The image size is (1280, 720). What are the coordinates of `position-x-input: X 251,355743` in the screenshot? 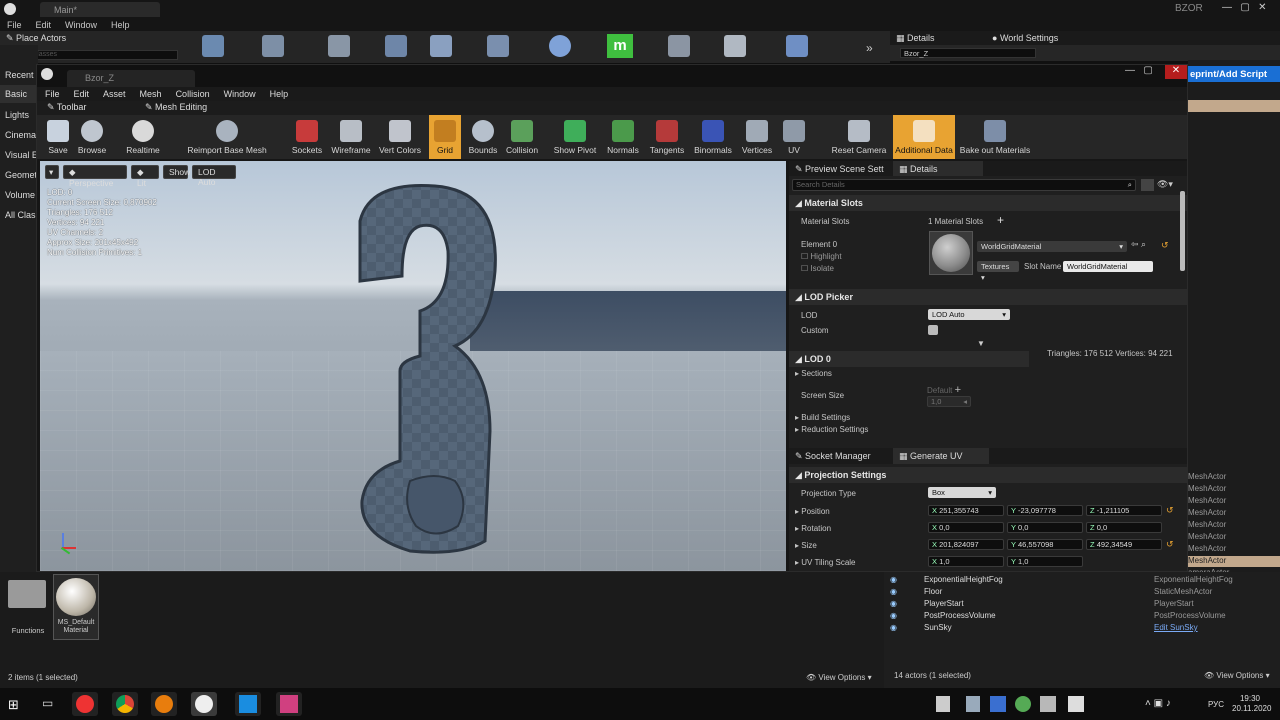 It's located at (966, 510).